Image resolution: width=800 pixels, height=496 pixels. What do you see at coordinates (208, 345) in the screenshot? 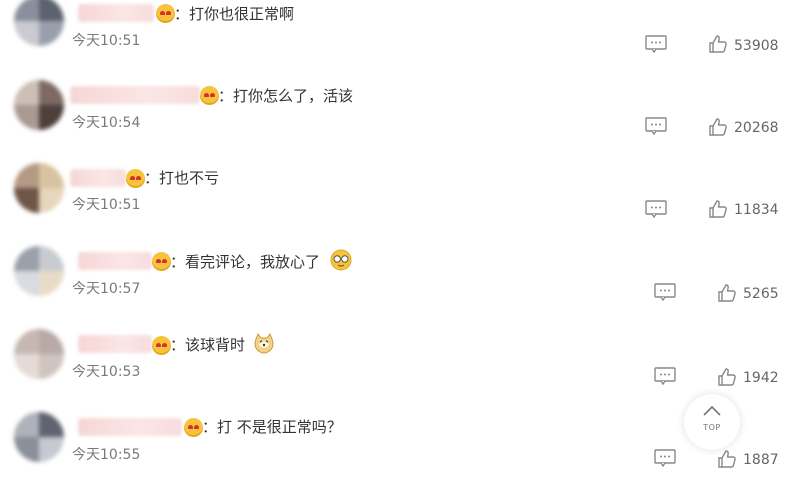
I see `comment-text: ：该球背时` at bounding box center [208, 345].